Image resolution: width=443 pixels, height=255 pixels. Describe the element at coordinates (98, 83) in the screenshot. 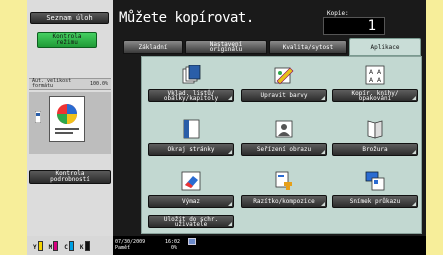

I see `zoom-value: 100.0%` at that location.